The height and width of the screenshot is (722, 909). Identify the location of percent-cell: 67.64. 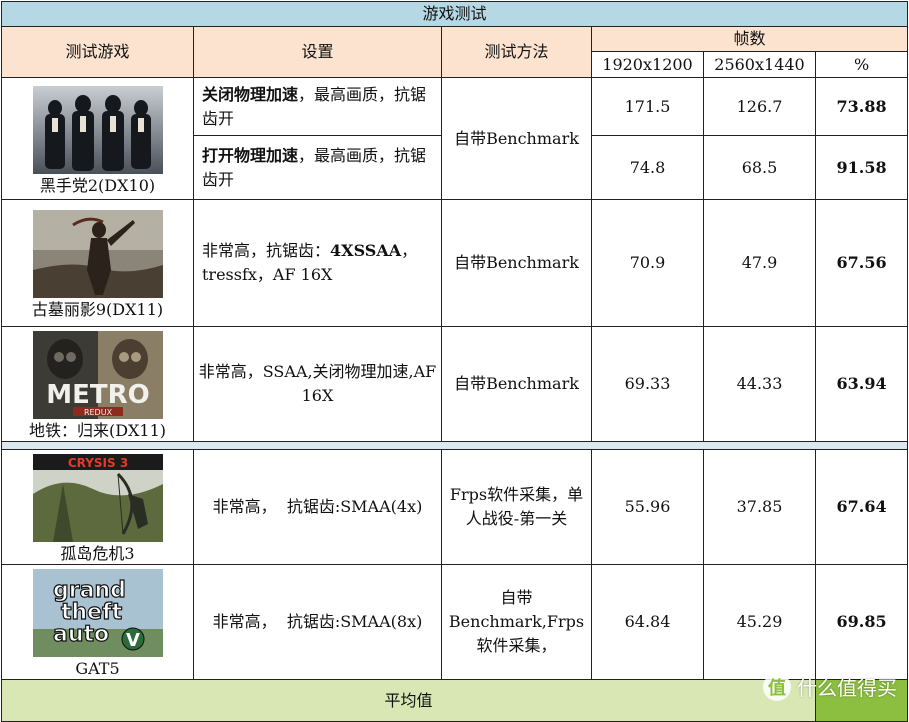
(861, 507).